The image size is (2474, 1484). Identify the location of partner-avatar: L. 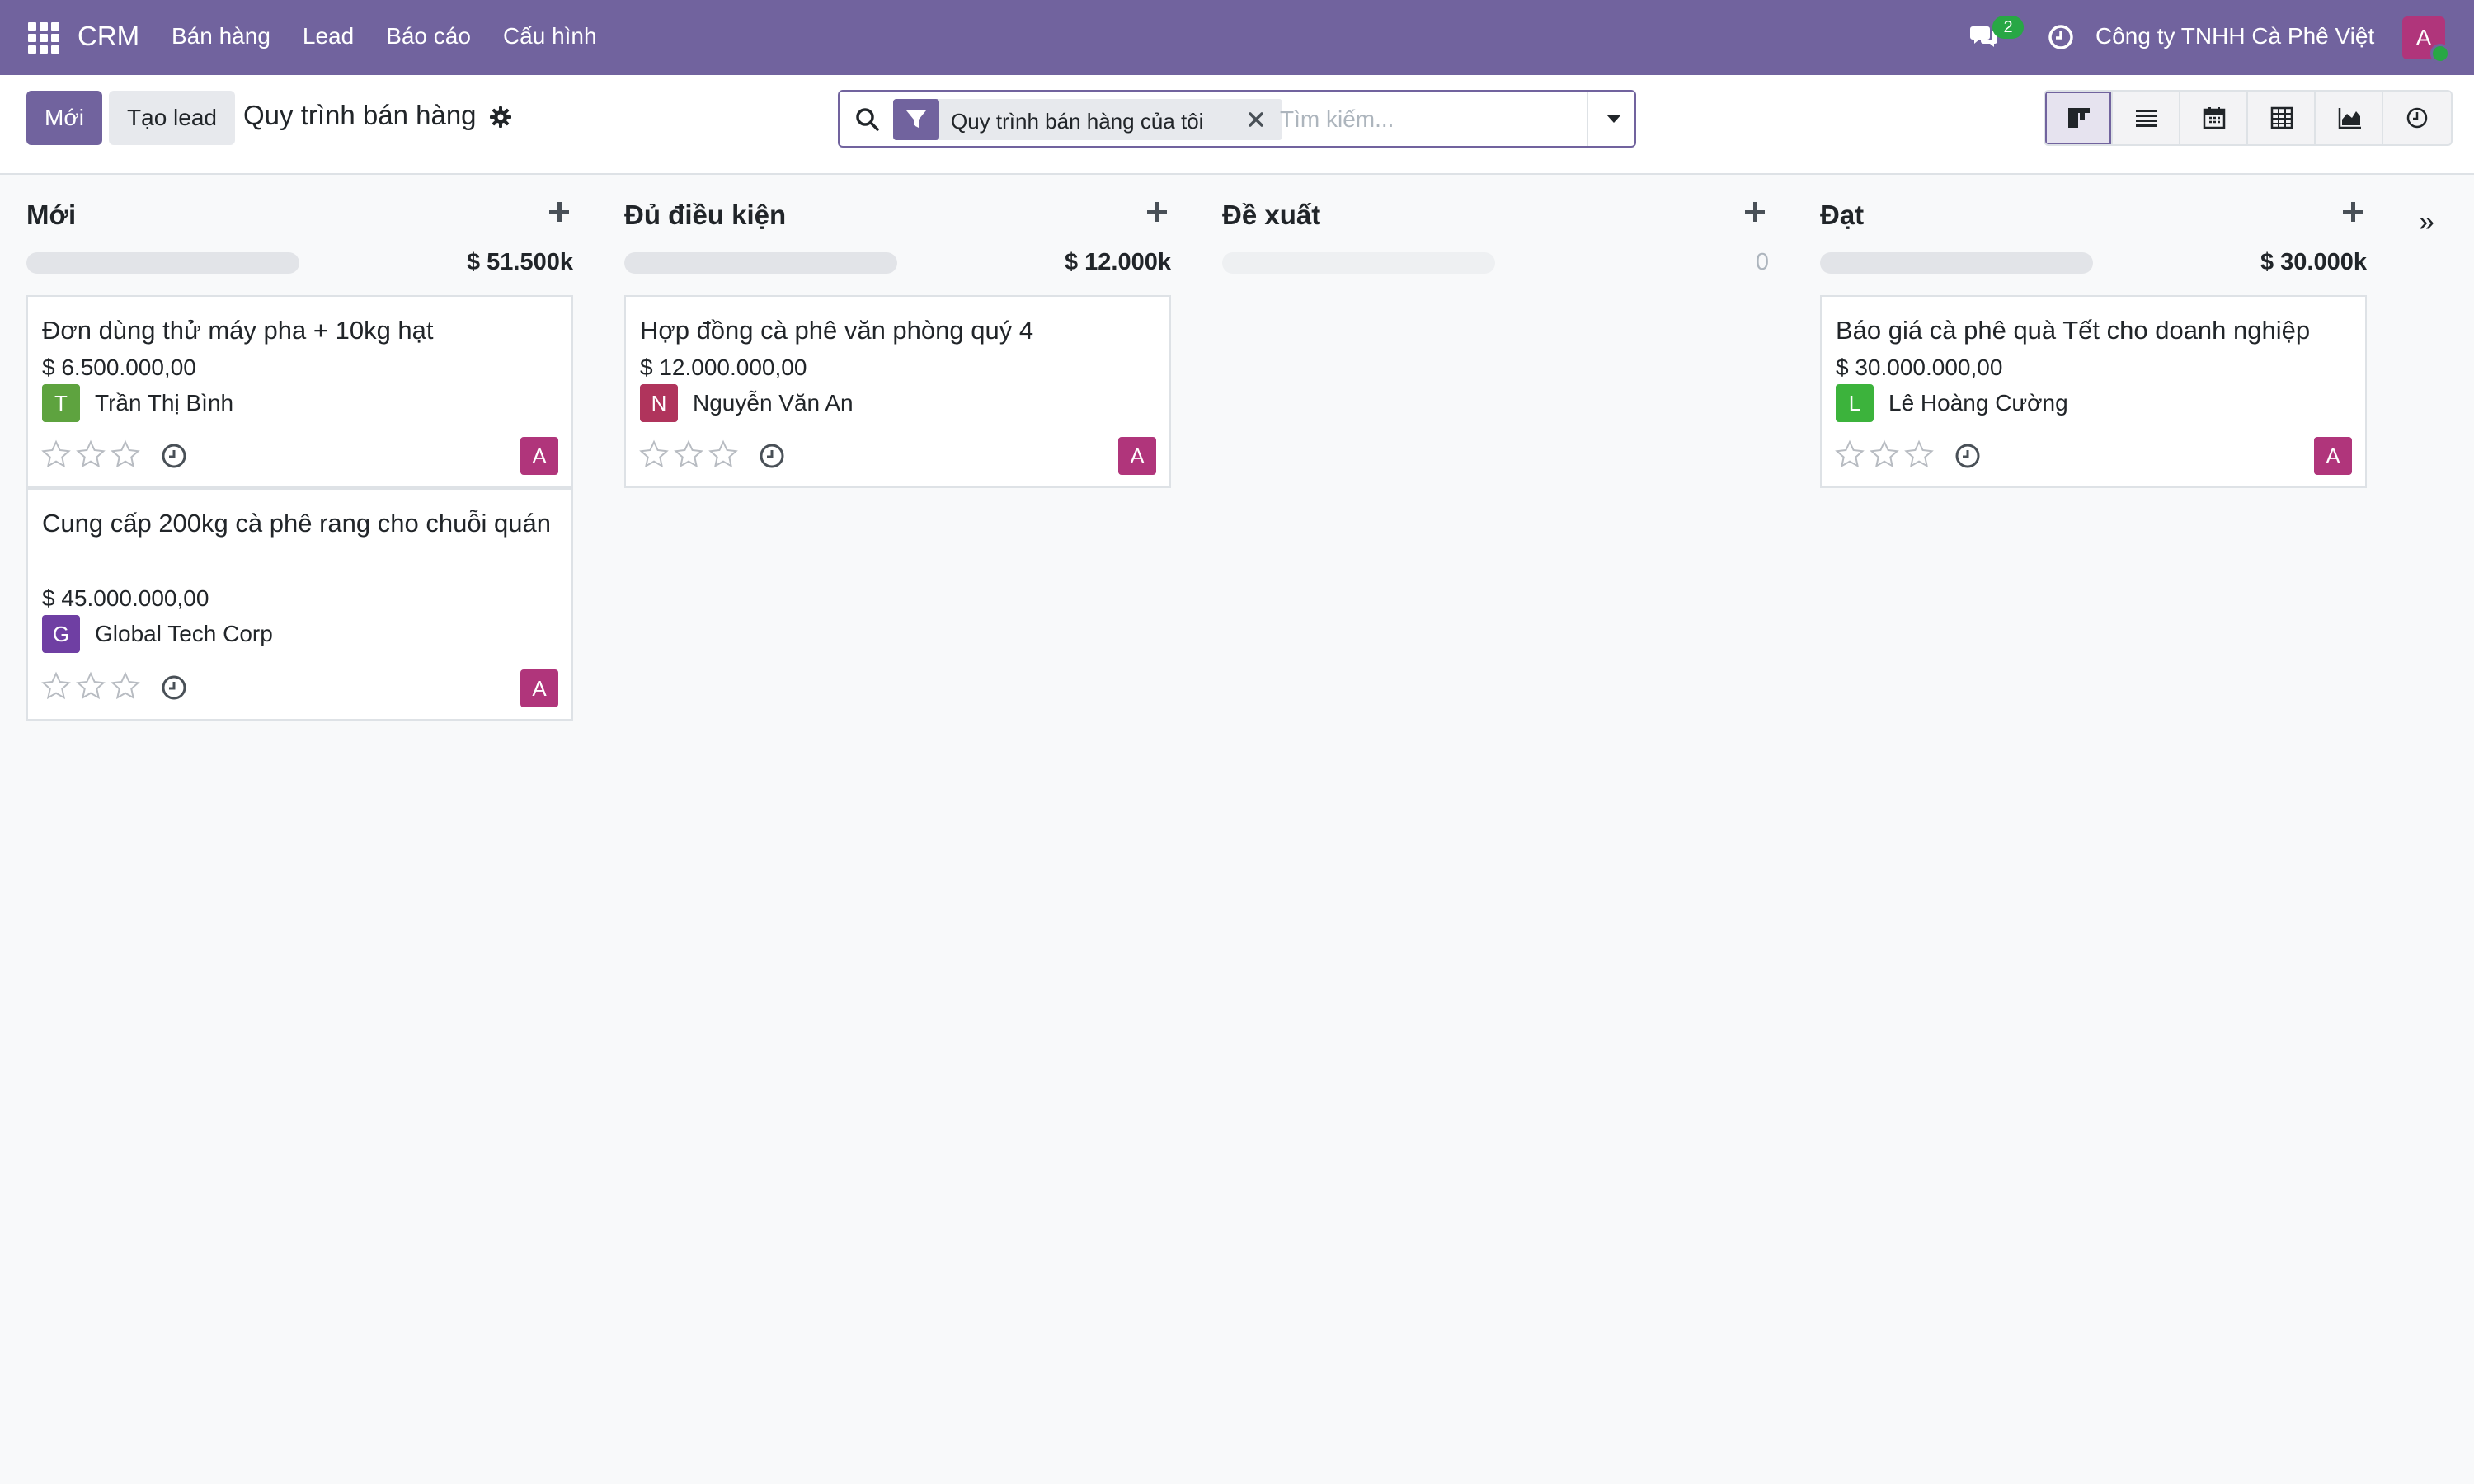
(1855, 403).